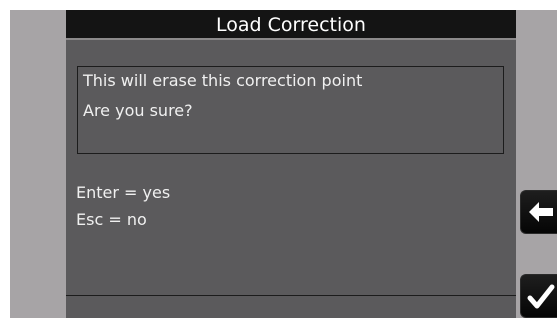 This screenshot has height=318, width=557. I want to click on dialog-title-bar: Load Correction, so click(291, 25).